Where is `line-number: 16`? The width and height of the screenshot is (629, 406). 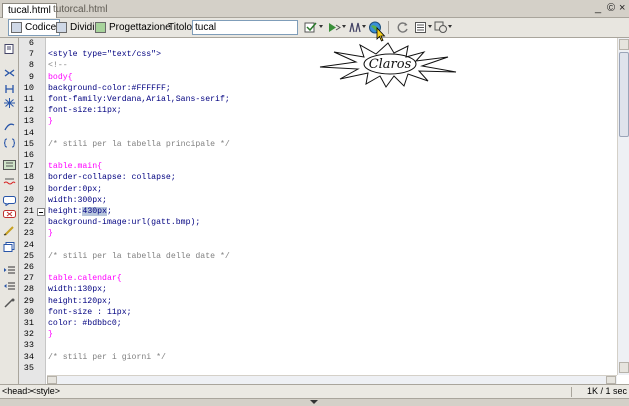 line-number: 16 is located at coordinates (28, 155).